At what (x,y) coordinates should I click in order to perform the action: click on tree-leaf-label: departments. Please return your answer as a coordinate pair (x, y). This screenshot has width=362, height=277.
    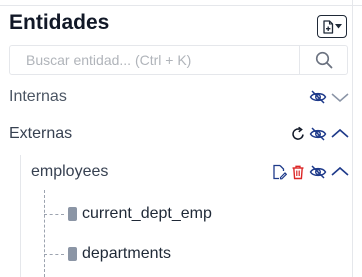
    Looking at the image, I should click on (126, 253).